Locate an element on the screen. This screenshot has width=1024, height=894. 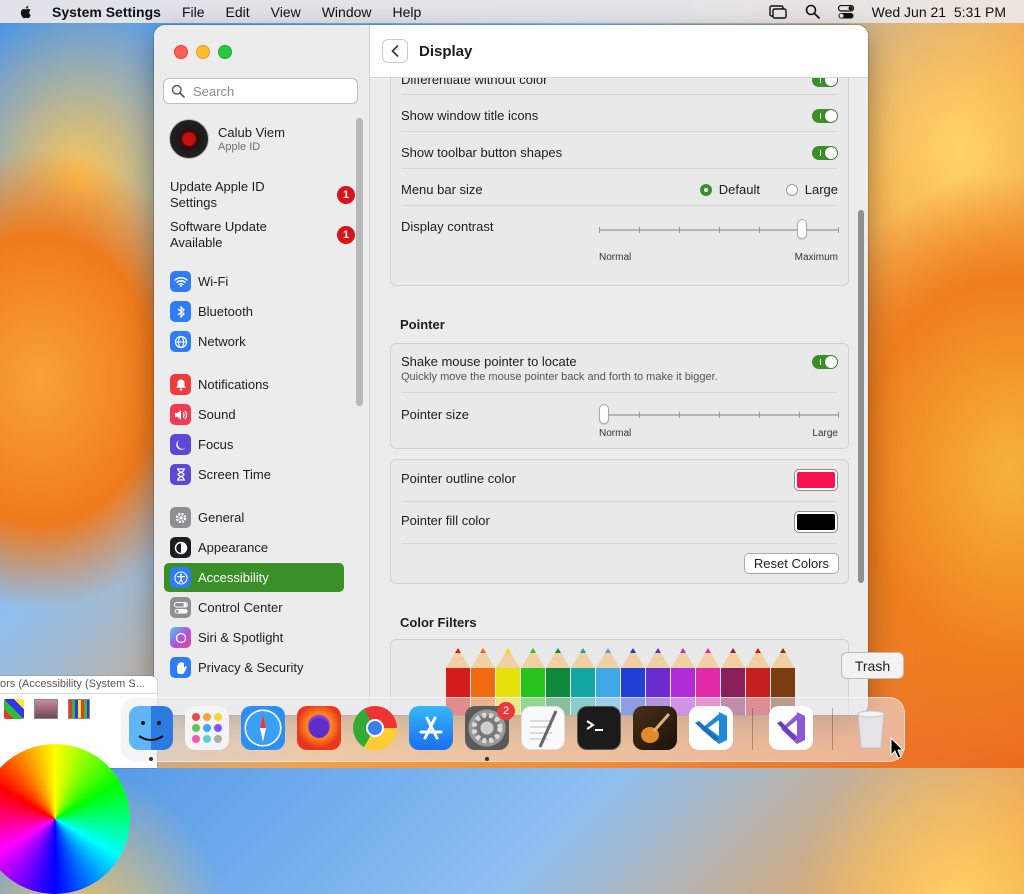
display-contrast-slider is located at coordinates (719, 229).